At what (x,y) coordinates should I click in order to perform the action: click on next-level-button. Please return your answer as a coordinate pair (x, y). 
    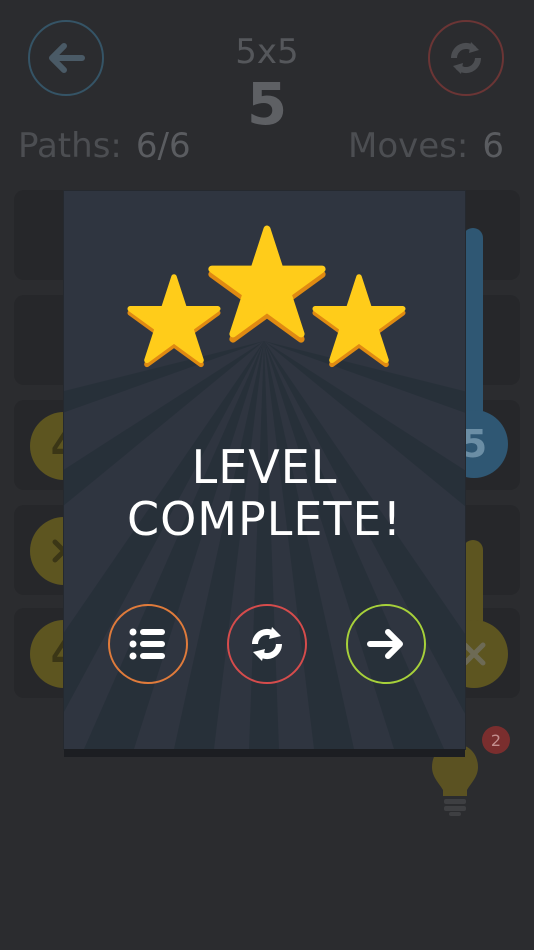
    Looking at the image, I should click on (386, 644).